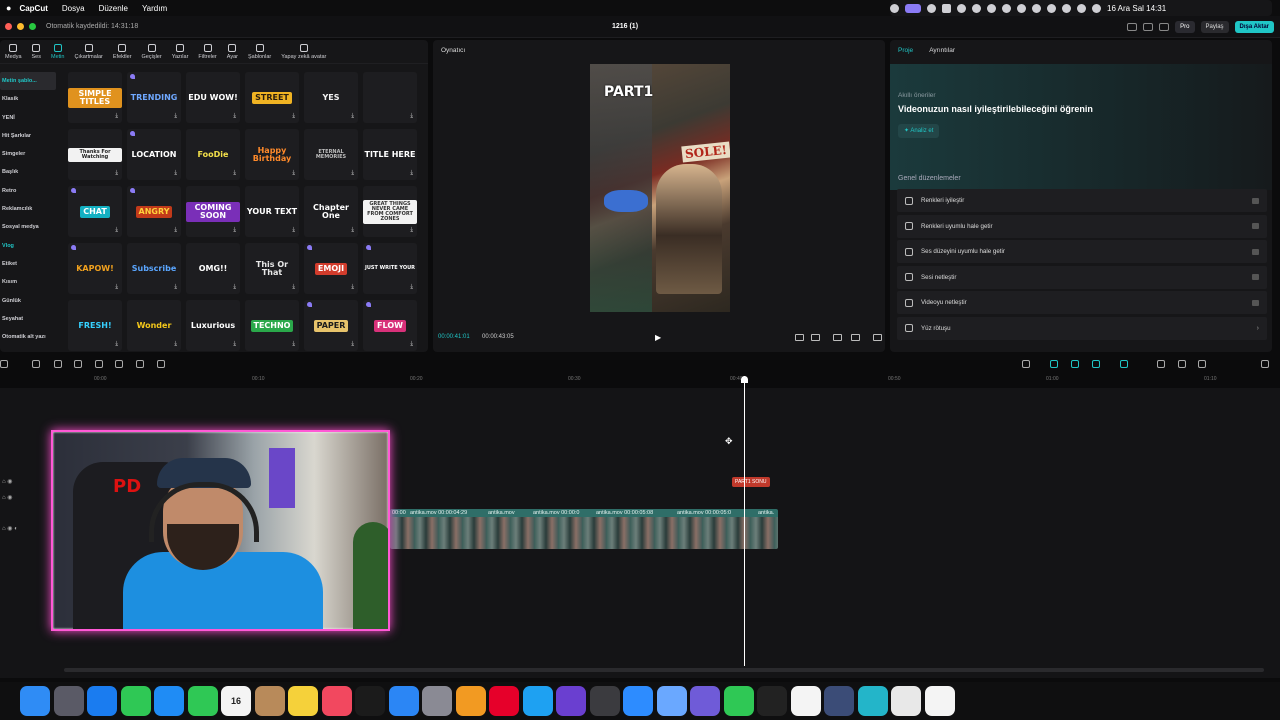  Describe the element at coordinates (33, 8) in the screenshot. I see `app-name: CapCut` at that location.